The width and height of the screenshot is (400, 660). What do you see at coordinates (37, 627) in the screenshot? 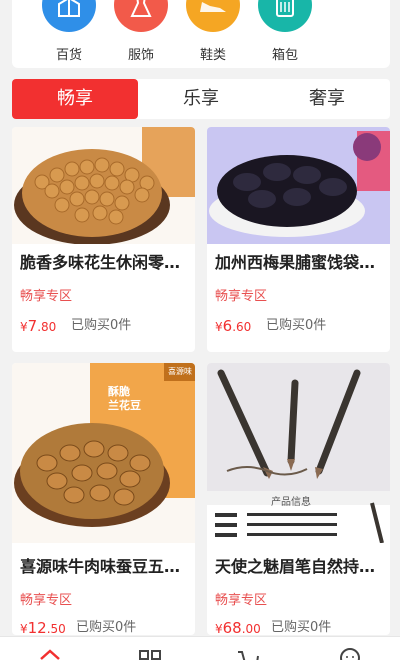
I see `price-integer: 12` at bounding box center [37, 627].